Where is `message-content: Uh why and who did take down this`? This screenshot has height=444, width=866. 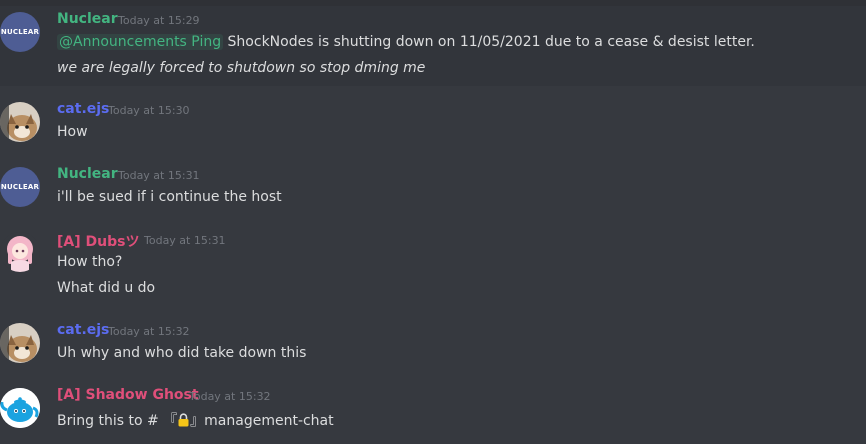 message-content: Uh why and who did take down this is located at coordinates (182, 353).